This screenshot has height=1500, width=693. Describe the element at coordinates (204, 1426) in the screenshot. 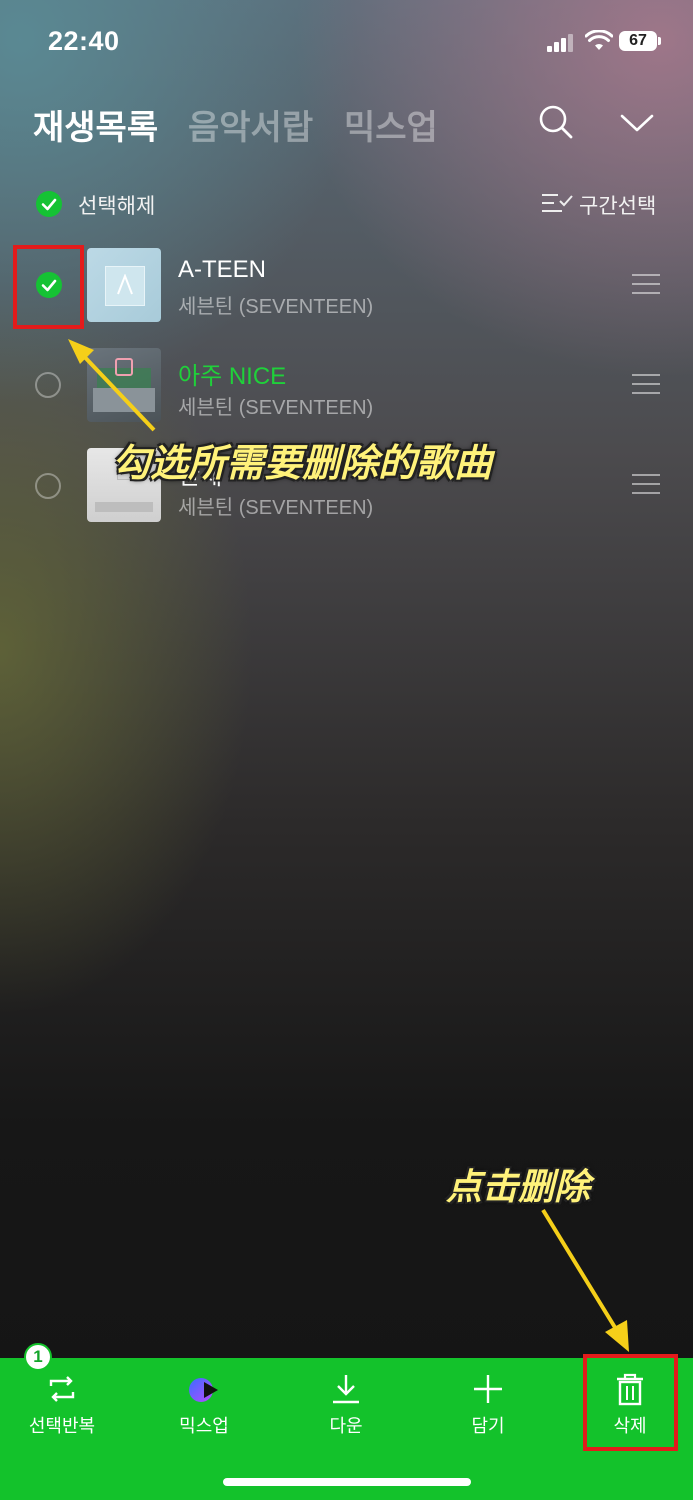

I see `mixup-label: 믹스업` at that location.